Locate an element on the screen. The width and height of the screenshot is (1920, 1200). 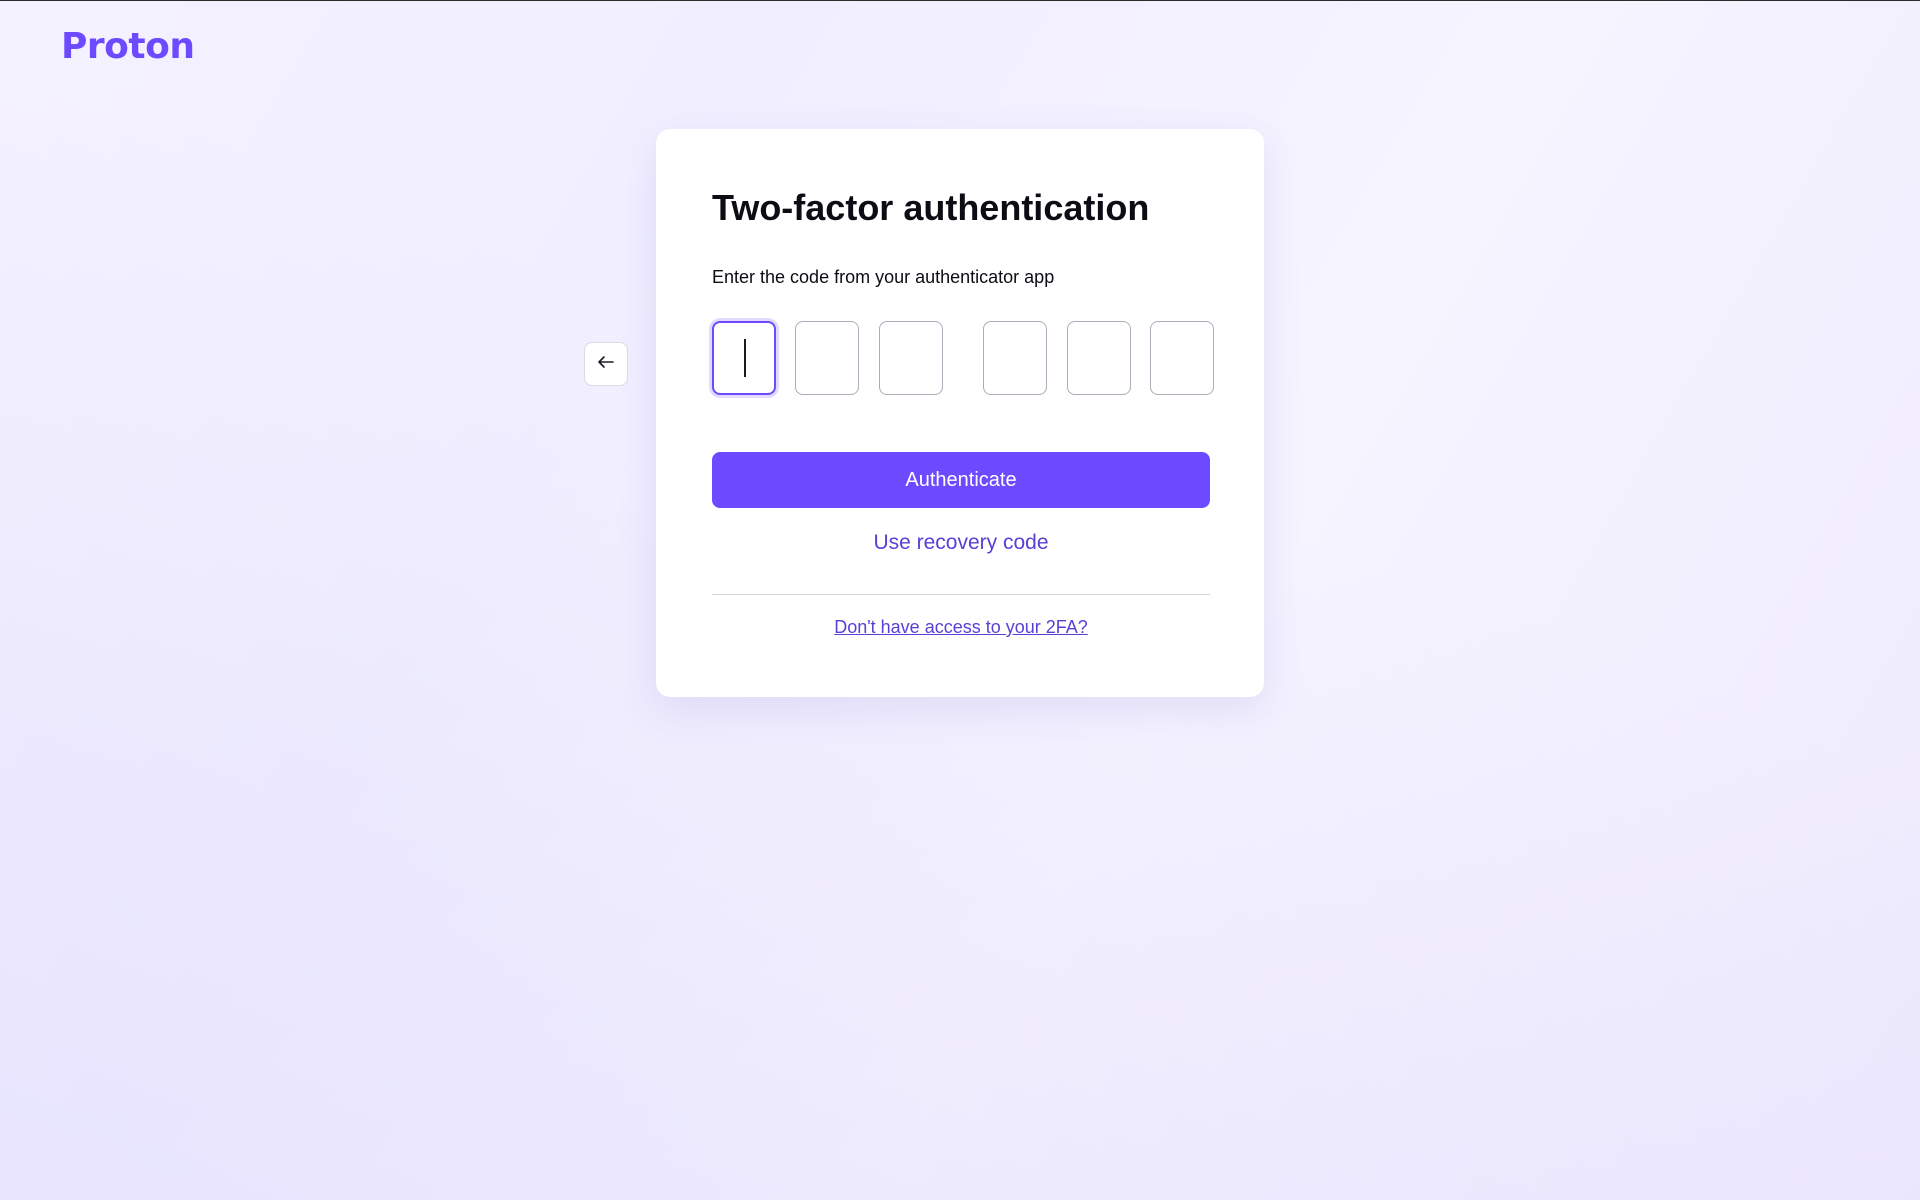
no-2fa-access-link: Don't have access to your 2FA? is located at coordinates (961, 627).